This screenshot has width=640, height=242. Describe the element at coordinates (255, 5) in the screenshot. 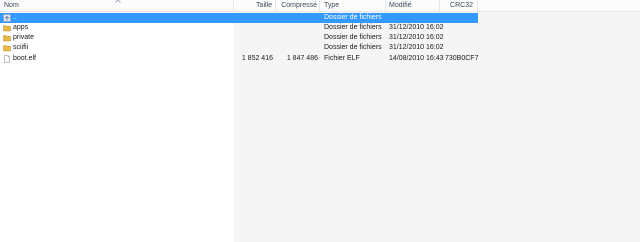

I see `column-header-size: Taille` at that location.